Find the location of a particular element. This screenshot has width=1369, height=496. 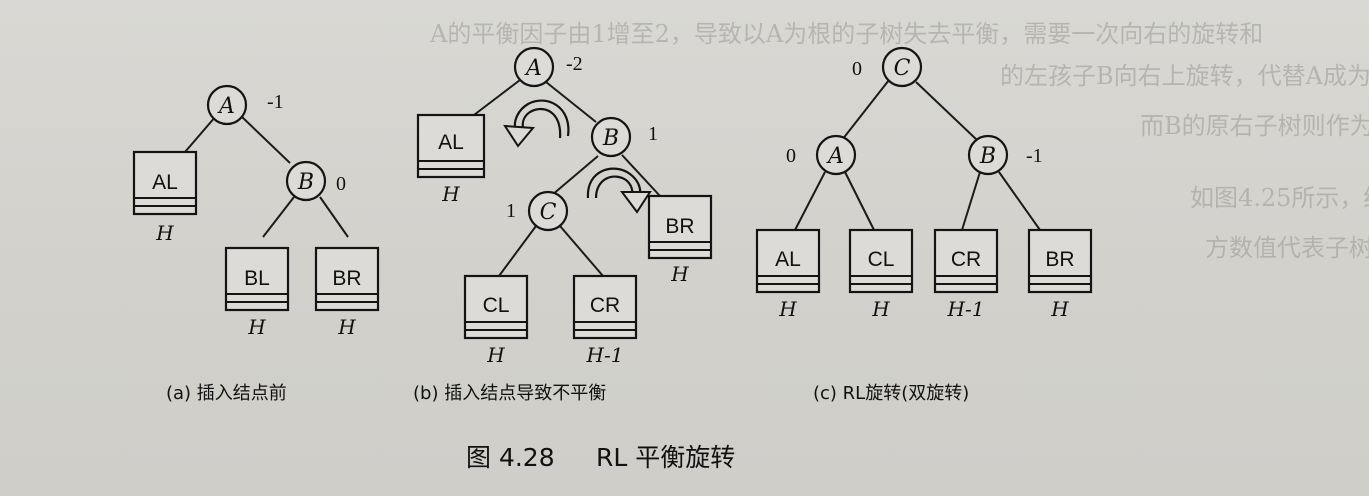

subtree-c-BR: BR H is located at coordinates (1060, 274).